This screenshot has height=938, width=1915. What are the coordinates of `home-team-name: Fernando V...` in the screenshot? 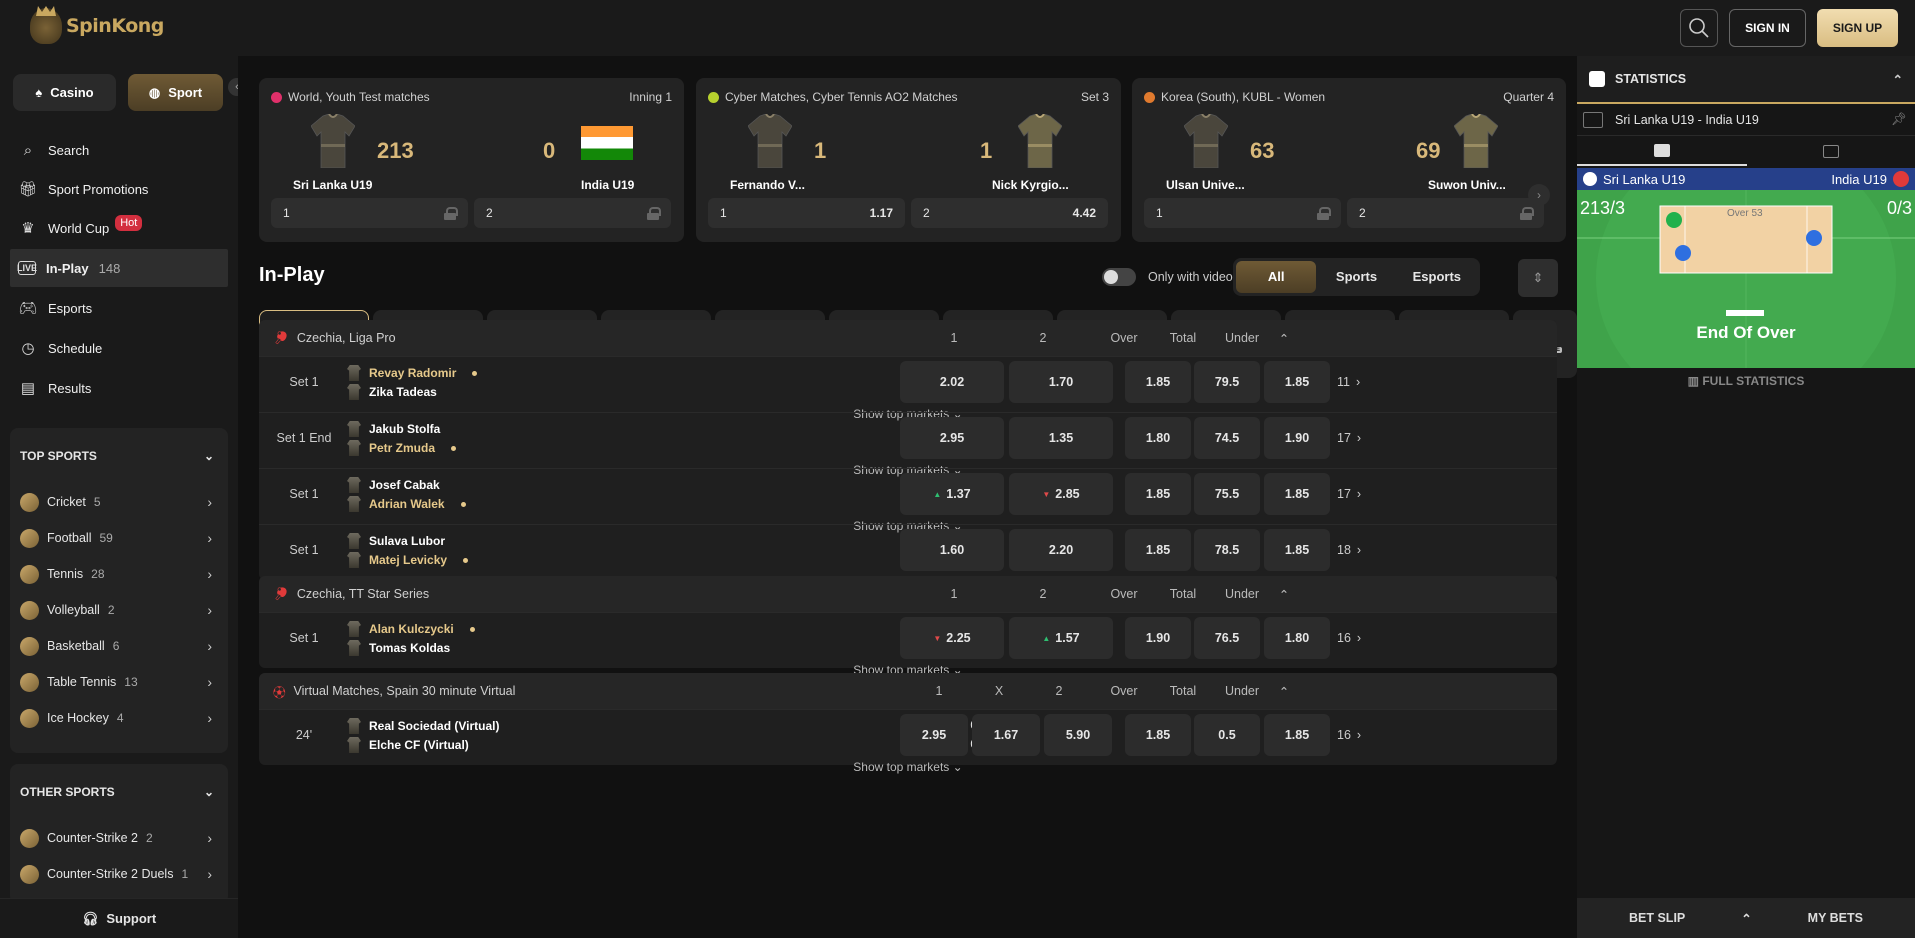 It's located at (767, 185).